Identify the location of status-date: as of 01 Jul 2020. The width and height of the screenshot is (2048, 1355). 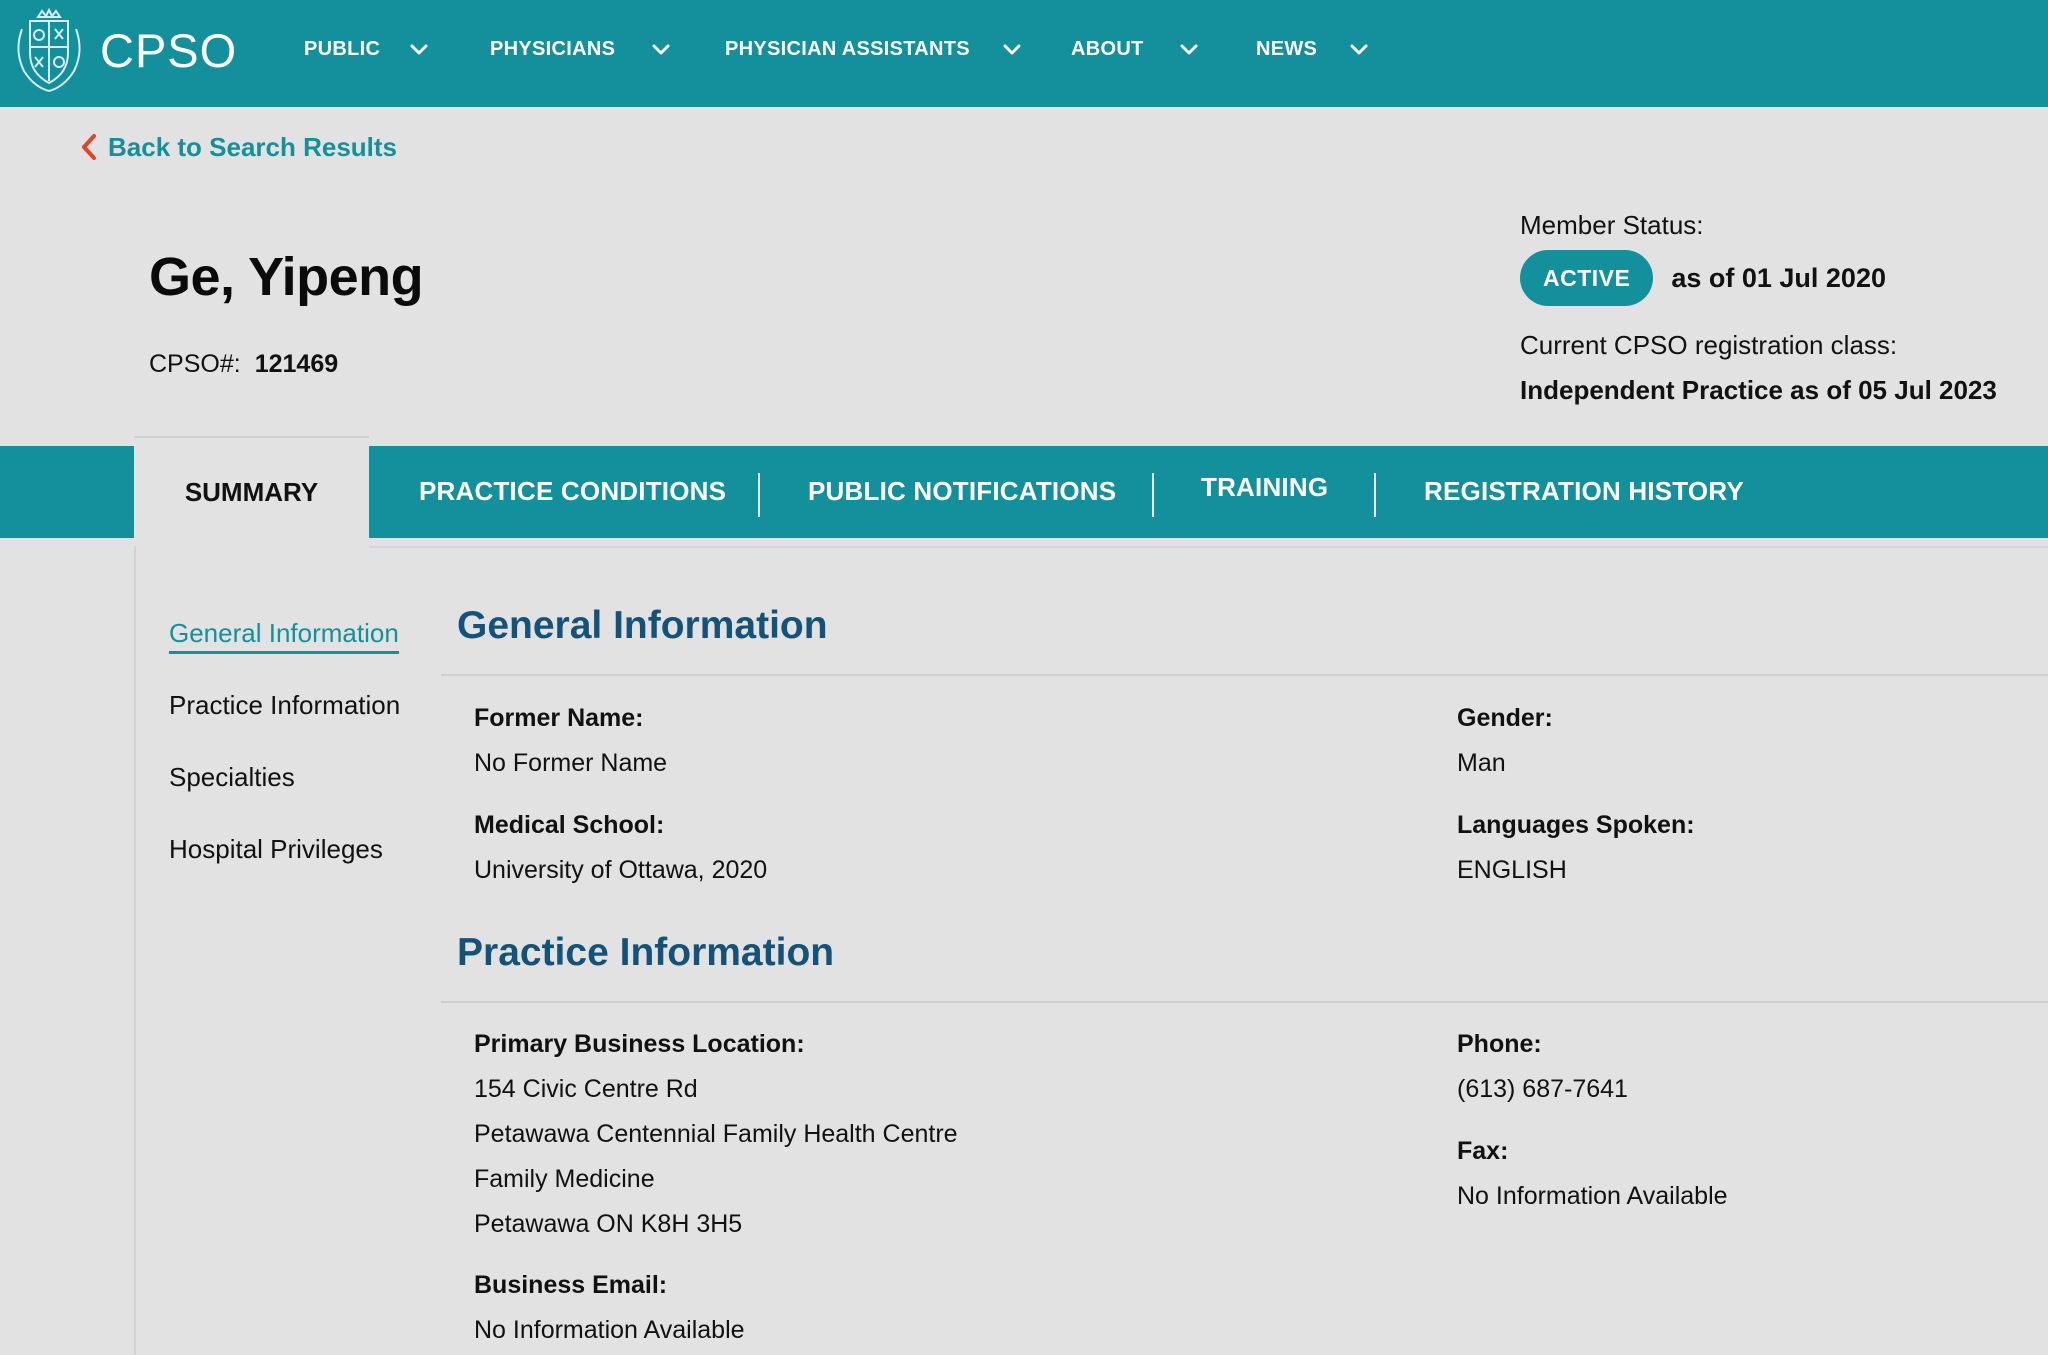
(1778, 277).